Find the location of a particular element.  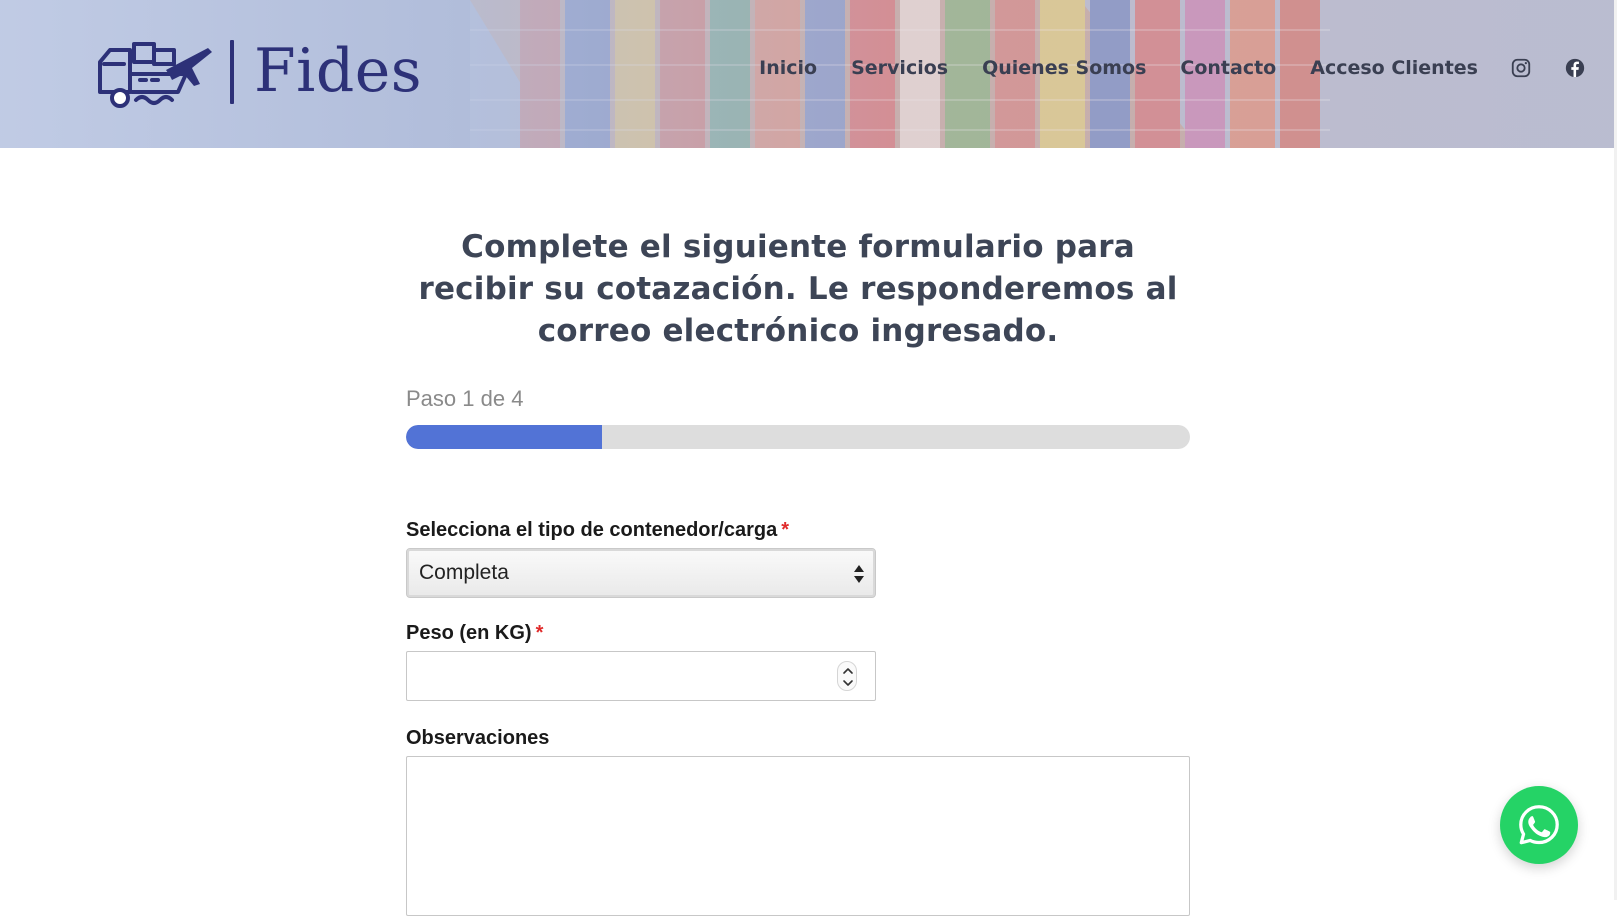

brand-logo: Fides is located at coordinates (259, 72).